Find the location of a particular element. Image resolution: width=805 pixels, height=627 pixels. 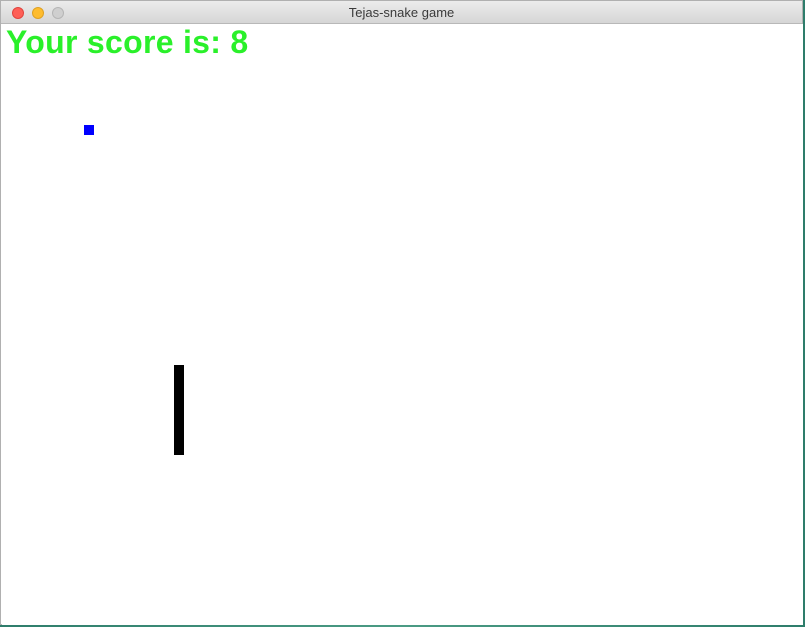

score-label: Your score is: 8 is located at coordinates (127, 42).